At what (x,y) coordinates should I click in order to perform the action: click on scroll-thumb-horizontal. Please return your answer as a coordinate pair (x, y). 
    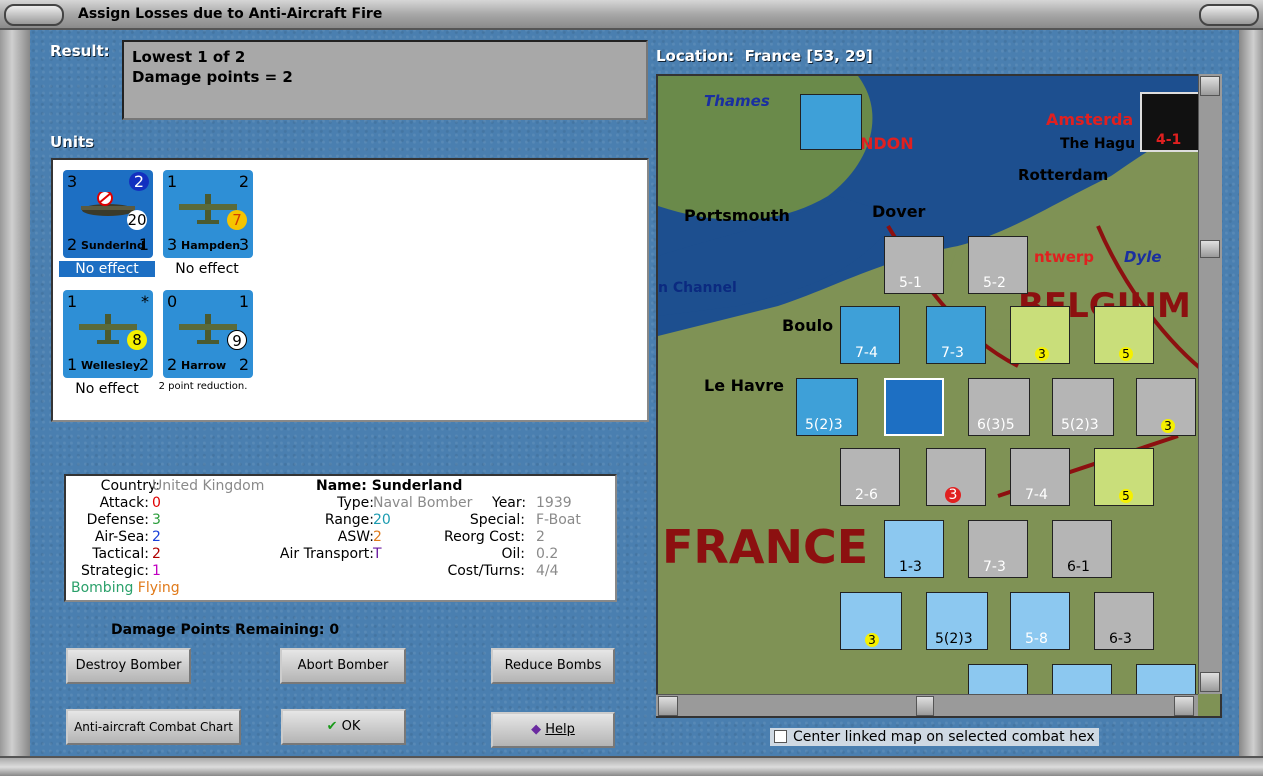
    Looking at the image, I should click on (925, 706).